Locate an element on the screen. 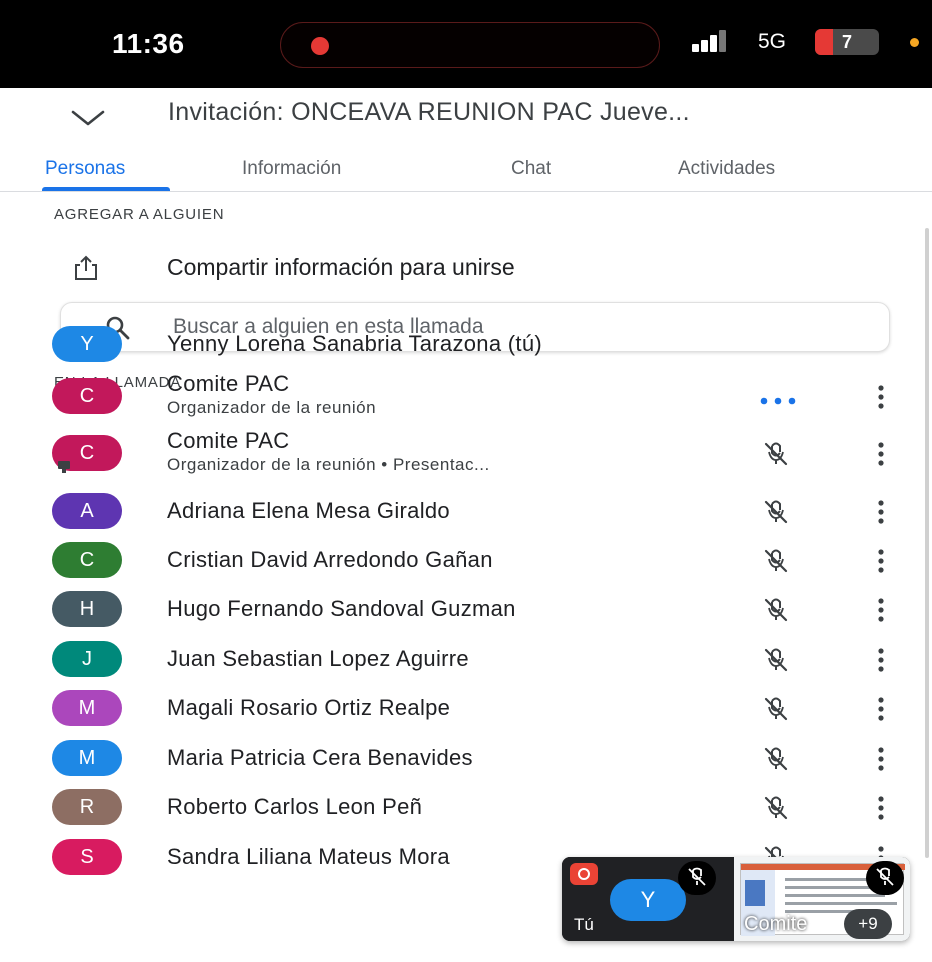  tab-bar: Personas Información Chat Actividades is located at coordinates (466, 169).